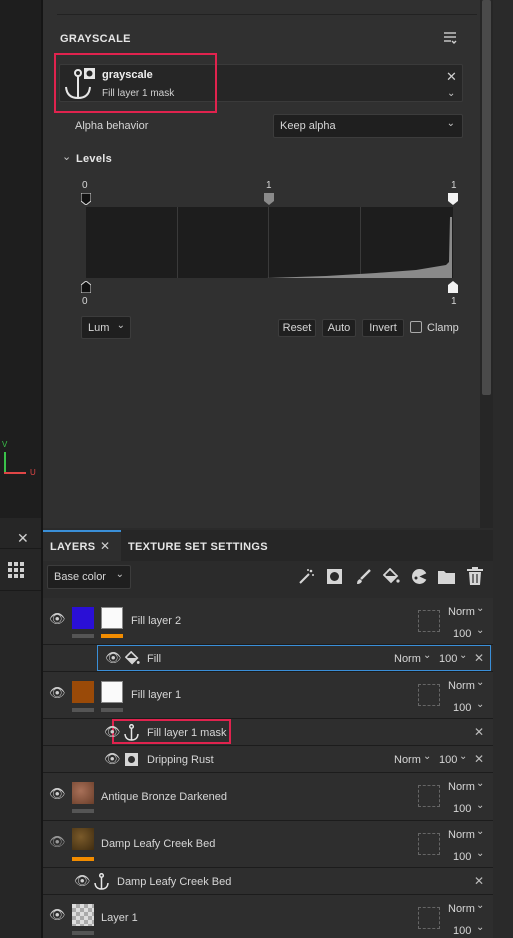 The height and width of the screenshot is (938, 513). Describe the element at coordinates (83, 618) in the screenshot. I see `layer-color-thumbnail` at that location.